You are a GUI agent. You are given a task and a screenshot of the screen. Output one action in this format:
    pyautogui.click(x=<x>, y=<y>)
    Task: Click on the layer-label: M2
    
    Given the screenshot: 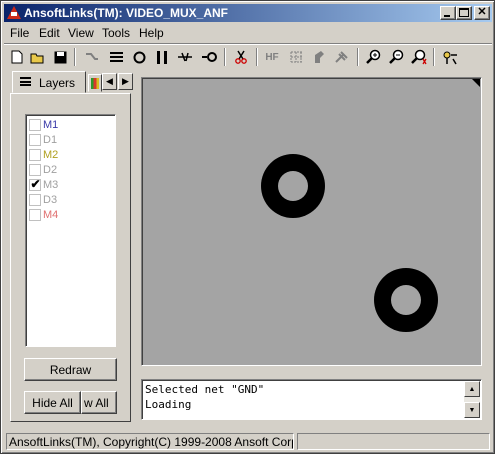 What is the action you would take?
    pyautogui.click(x=51, y=155)
    